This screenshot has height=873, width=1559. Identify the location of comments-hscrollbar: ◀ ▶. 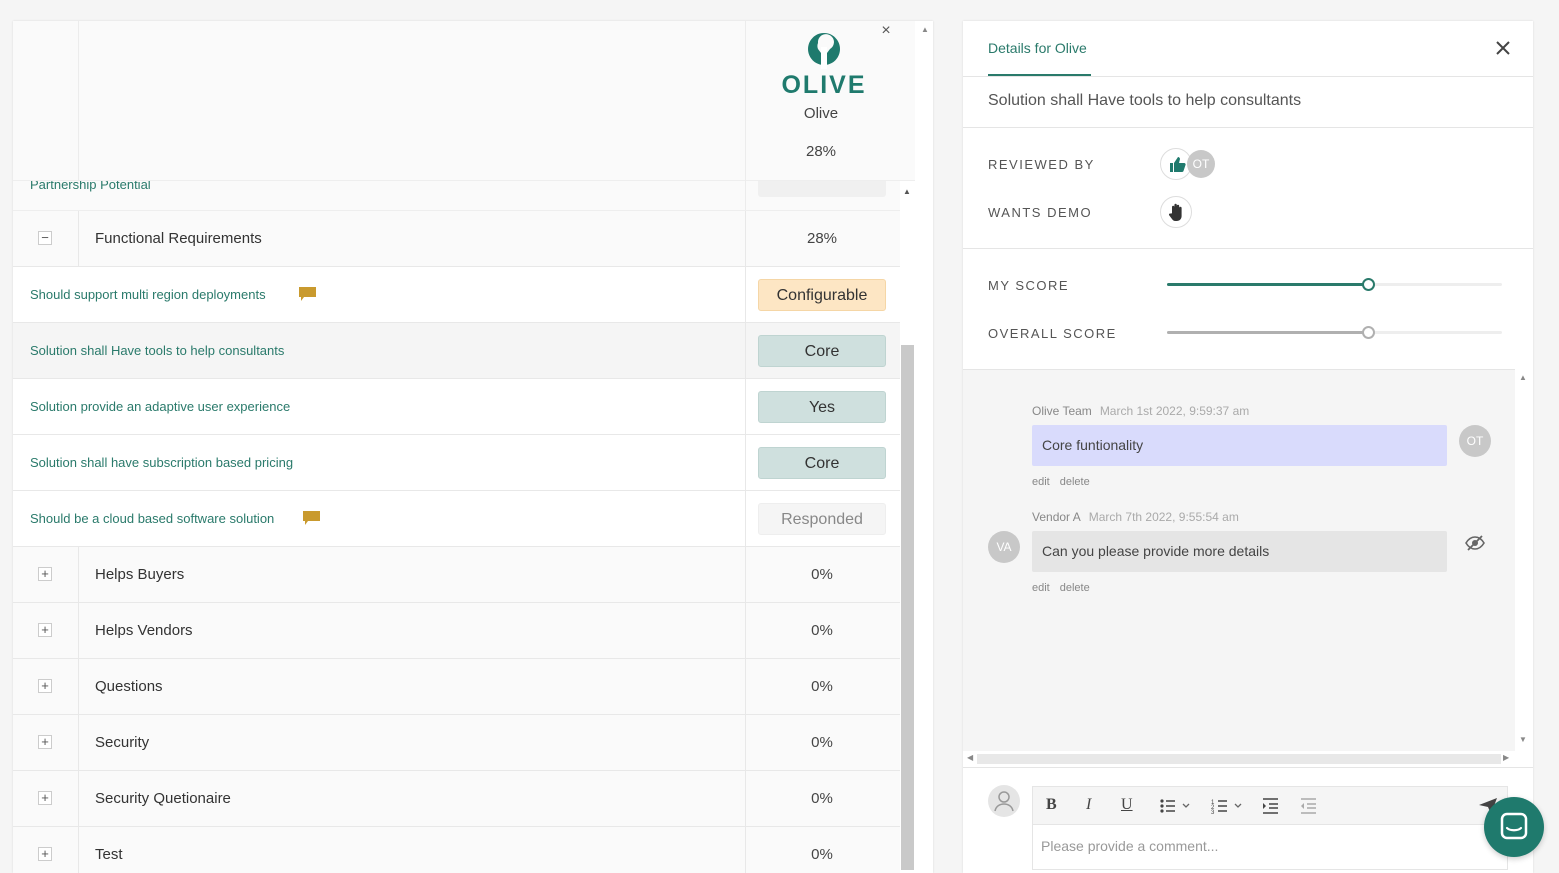
(1239, 759).